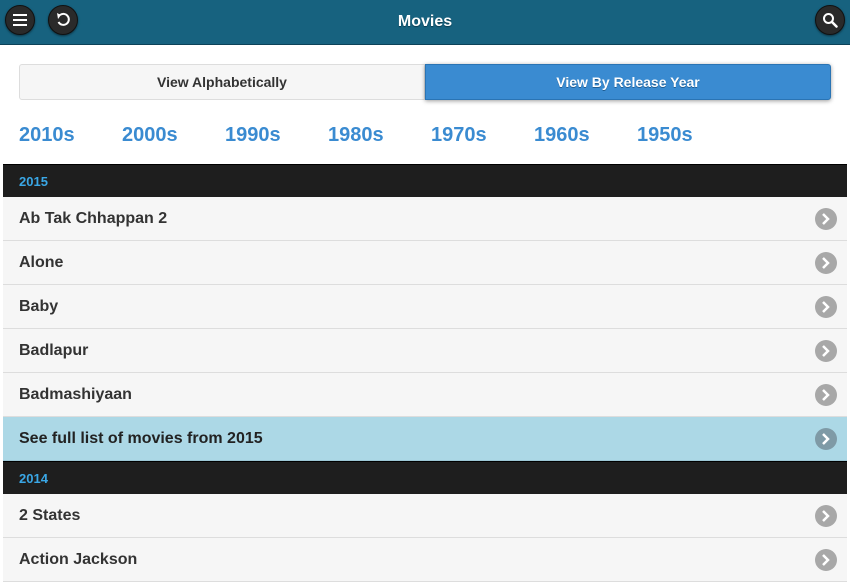 Image resolution: width=850 pixels, height=582 pixels. What do you see at coordinates (425, 307) in the screenshot?
I see `movie-list-item: Baby` at bounding box center [425, 307].